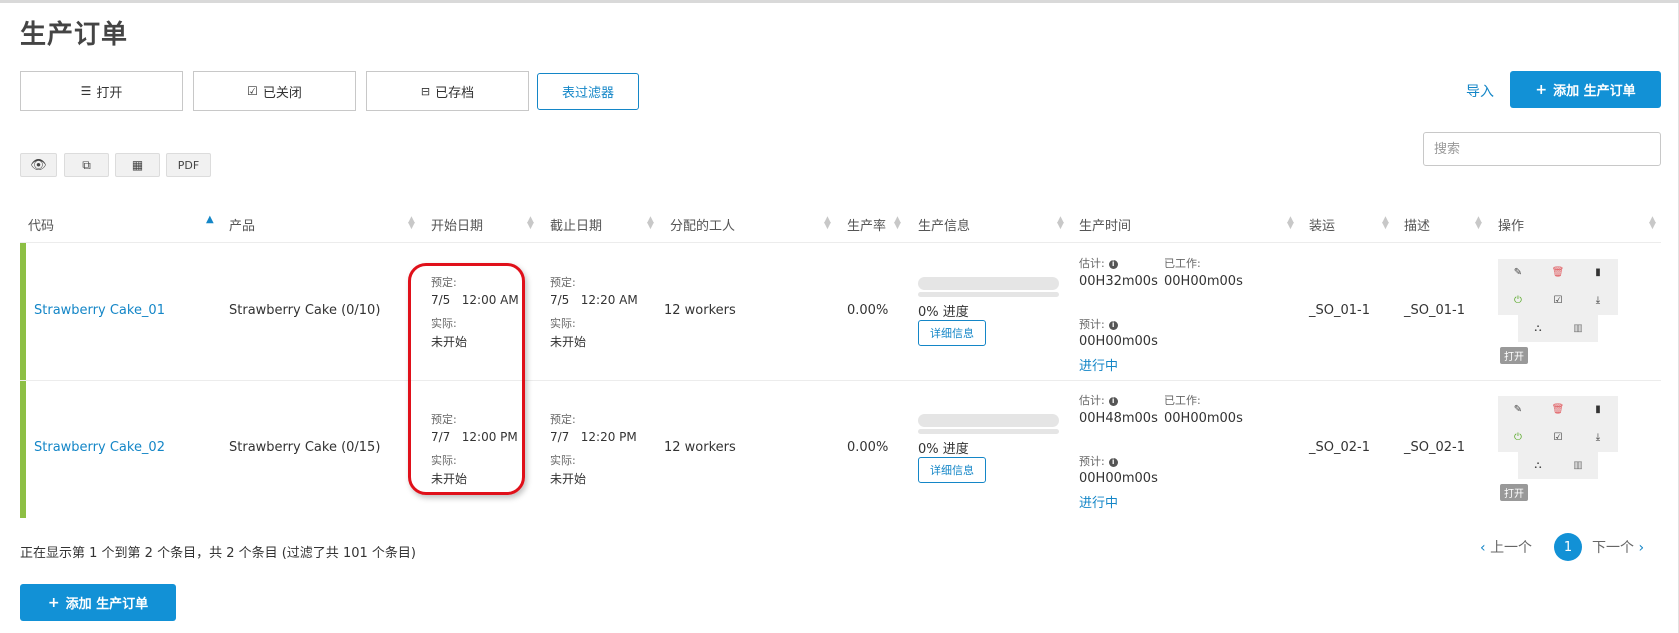 The image size is (1679, 633). I want to click on tab-open: ☰ 打开, so click(101, 91).